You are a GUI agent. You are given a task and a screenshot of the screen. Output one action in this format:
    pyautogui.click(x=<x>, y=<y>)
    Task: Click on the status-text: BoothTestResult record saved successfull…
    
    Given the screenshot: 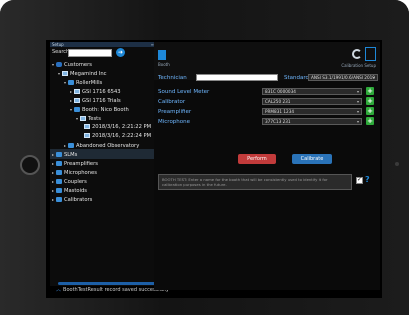 What is the action you would take?
    pyautogui.click(x=116, y=290)
    